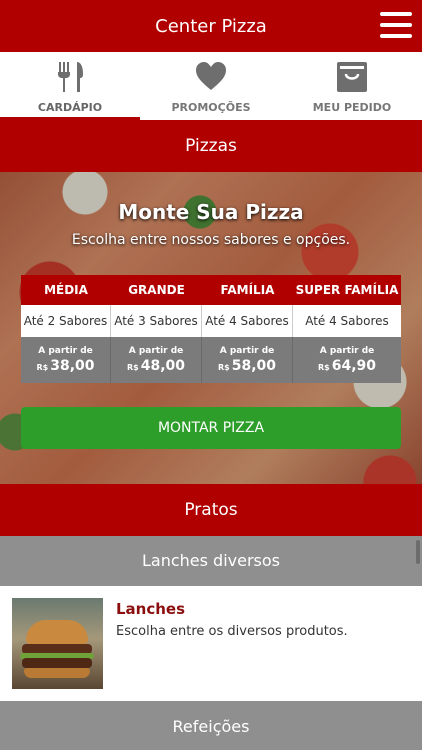  I want to click on shopping-bag-icon, so click(352, 77).